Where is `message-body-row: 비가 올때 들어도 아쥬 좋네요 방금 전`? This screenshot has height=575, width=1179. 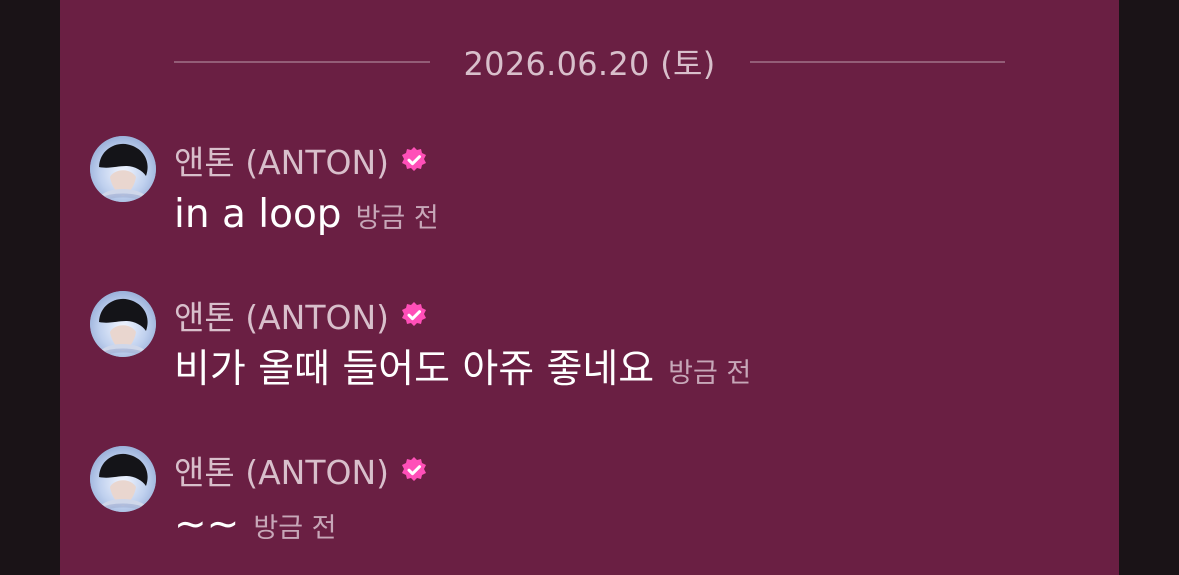
message-body-row: 비가 올때 들어도 아쥬 좋네요 방금 전 is located at coordinates (463, 369).